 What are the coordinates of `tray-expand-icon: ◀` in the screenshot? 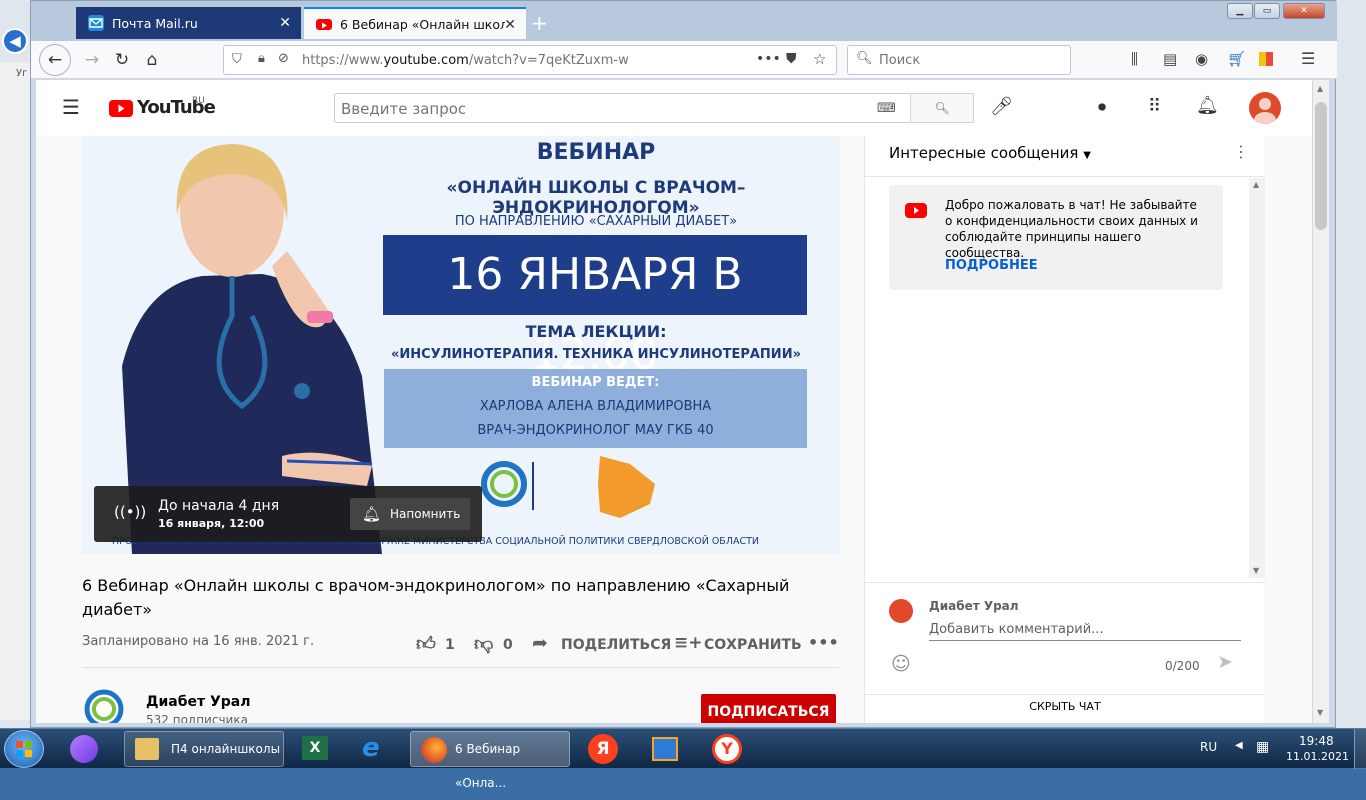 It's located at (1239, 745).